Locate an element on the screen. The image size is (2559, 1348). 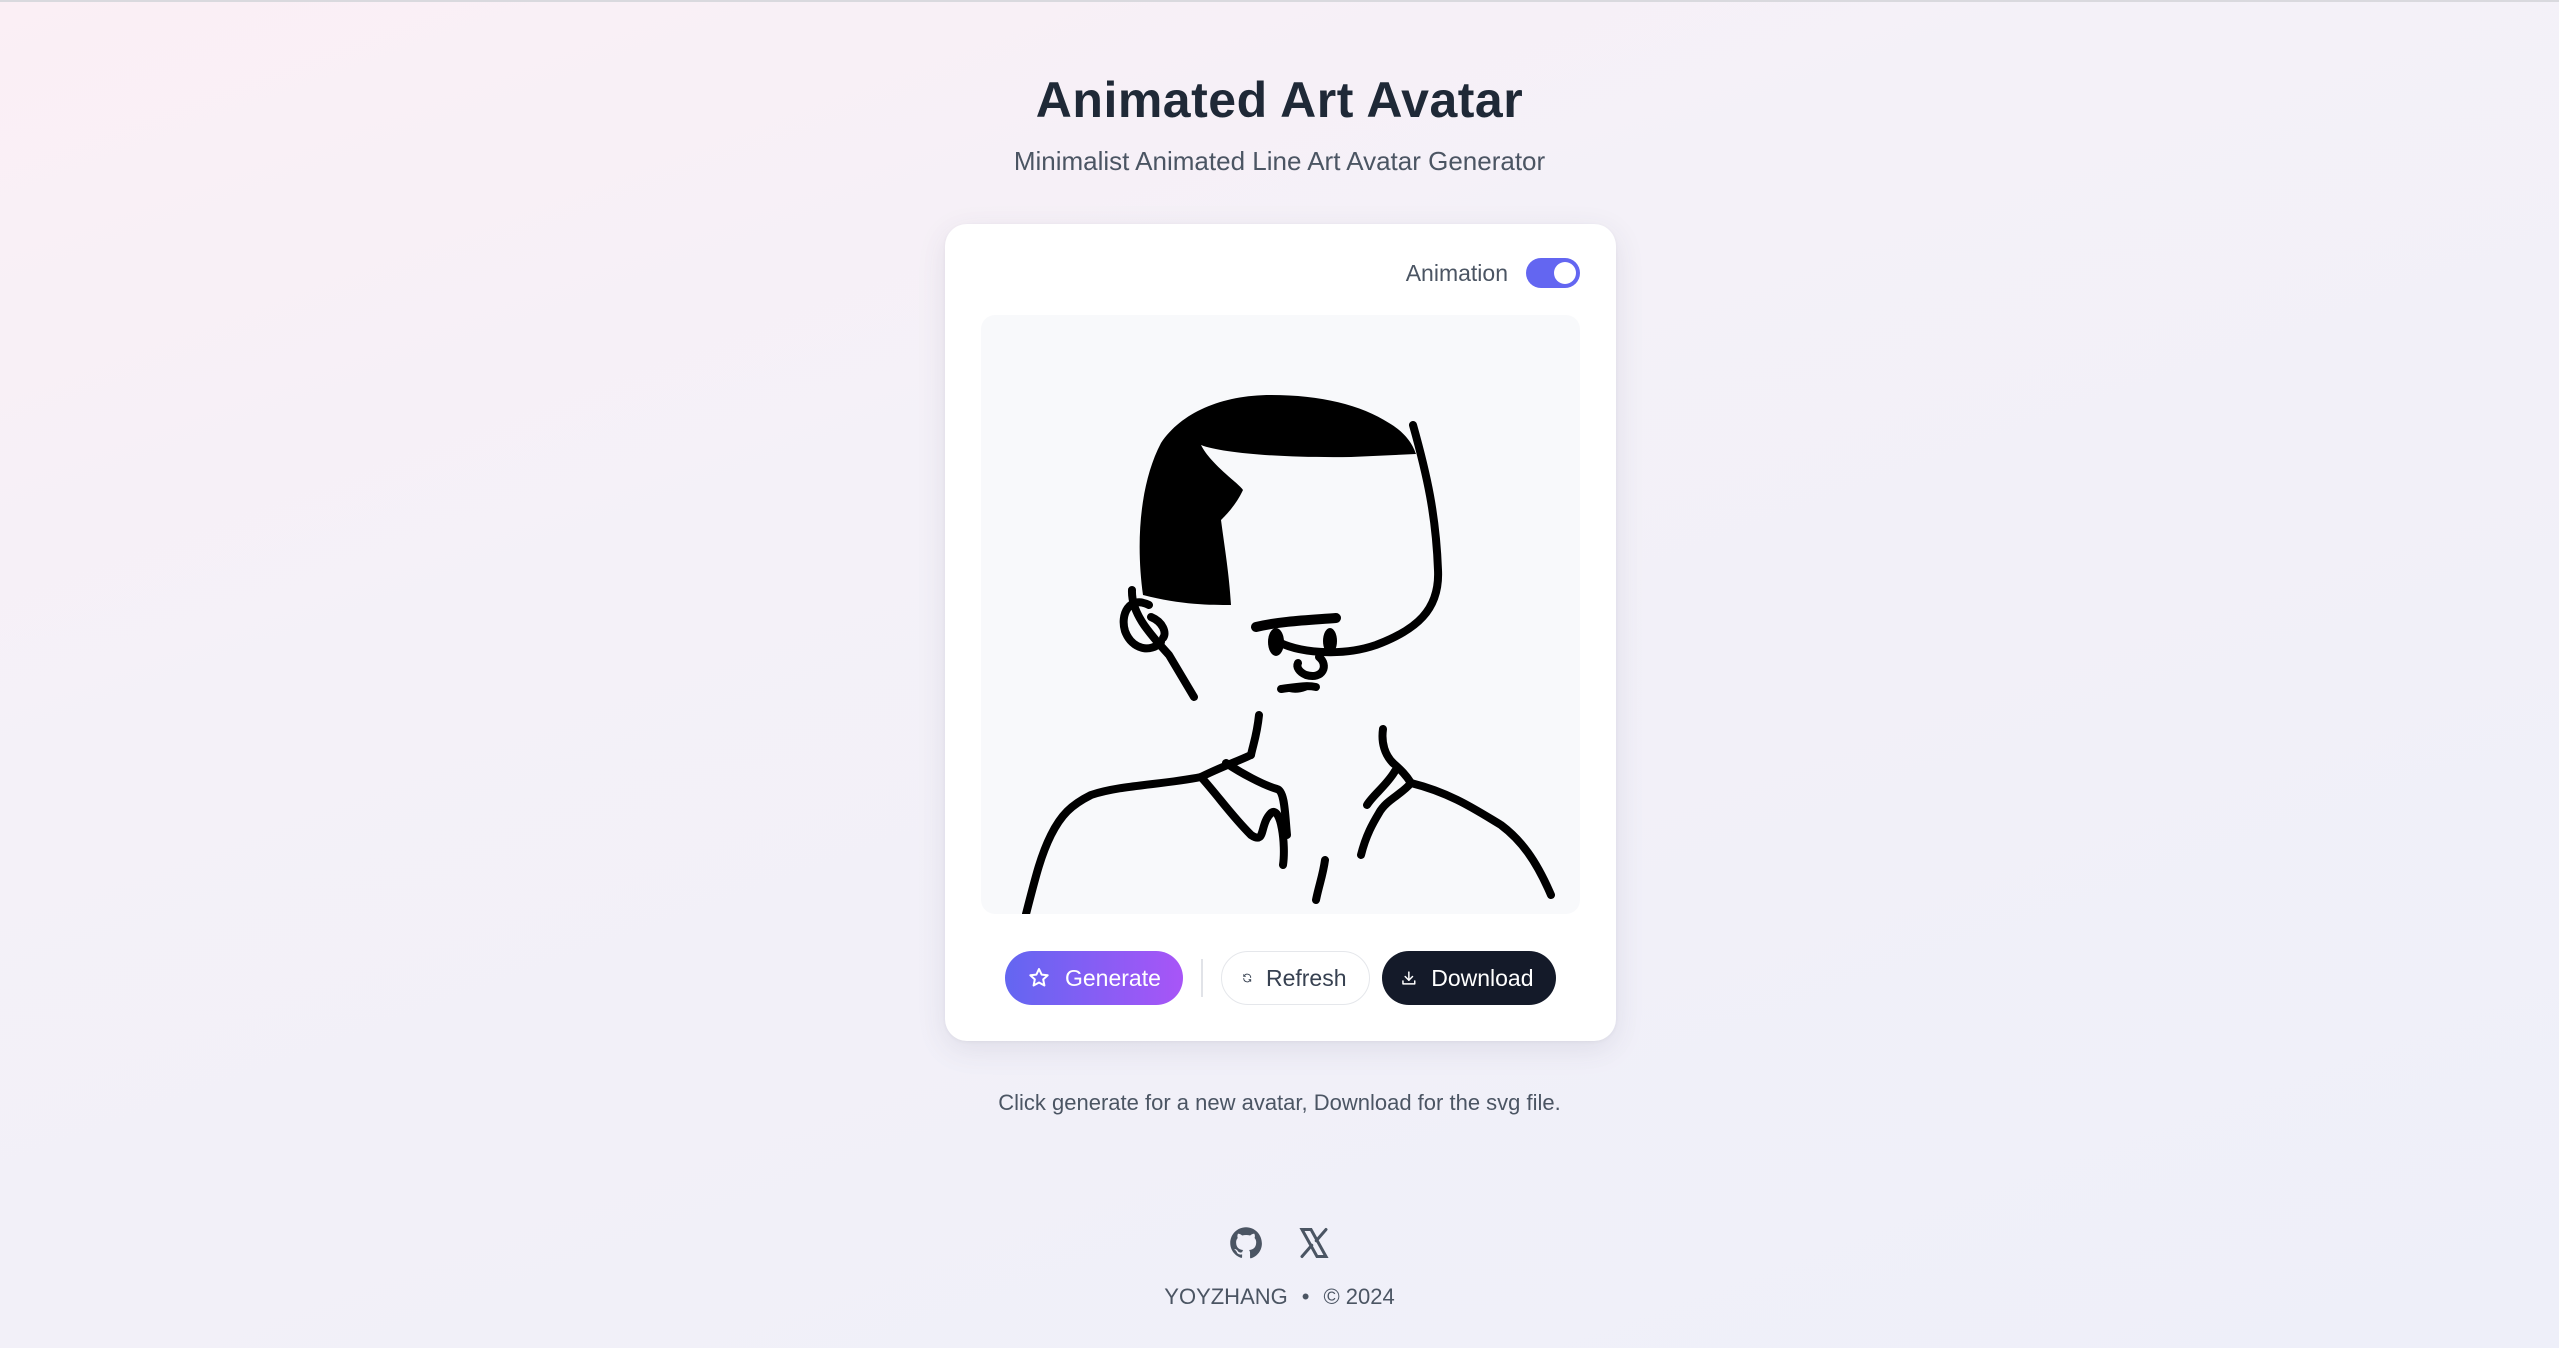
hair is located at coordinates (1277, 500).